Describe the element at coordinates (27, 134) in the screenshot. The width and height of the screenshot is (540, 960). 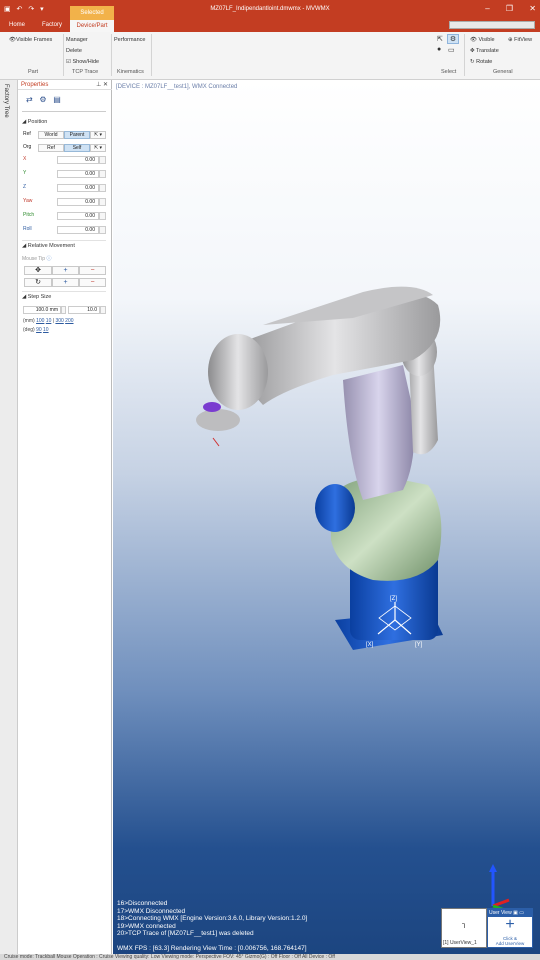
I see `ref-label: Ref` at that location.